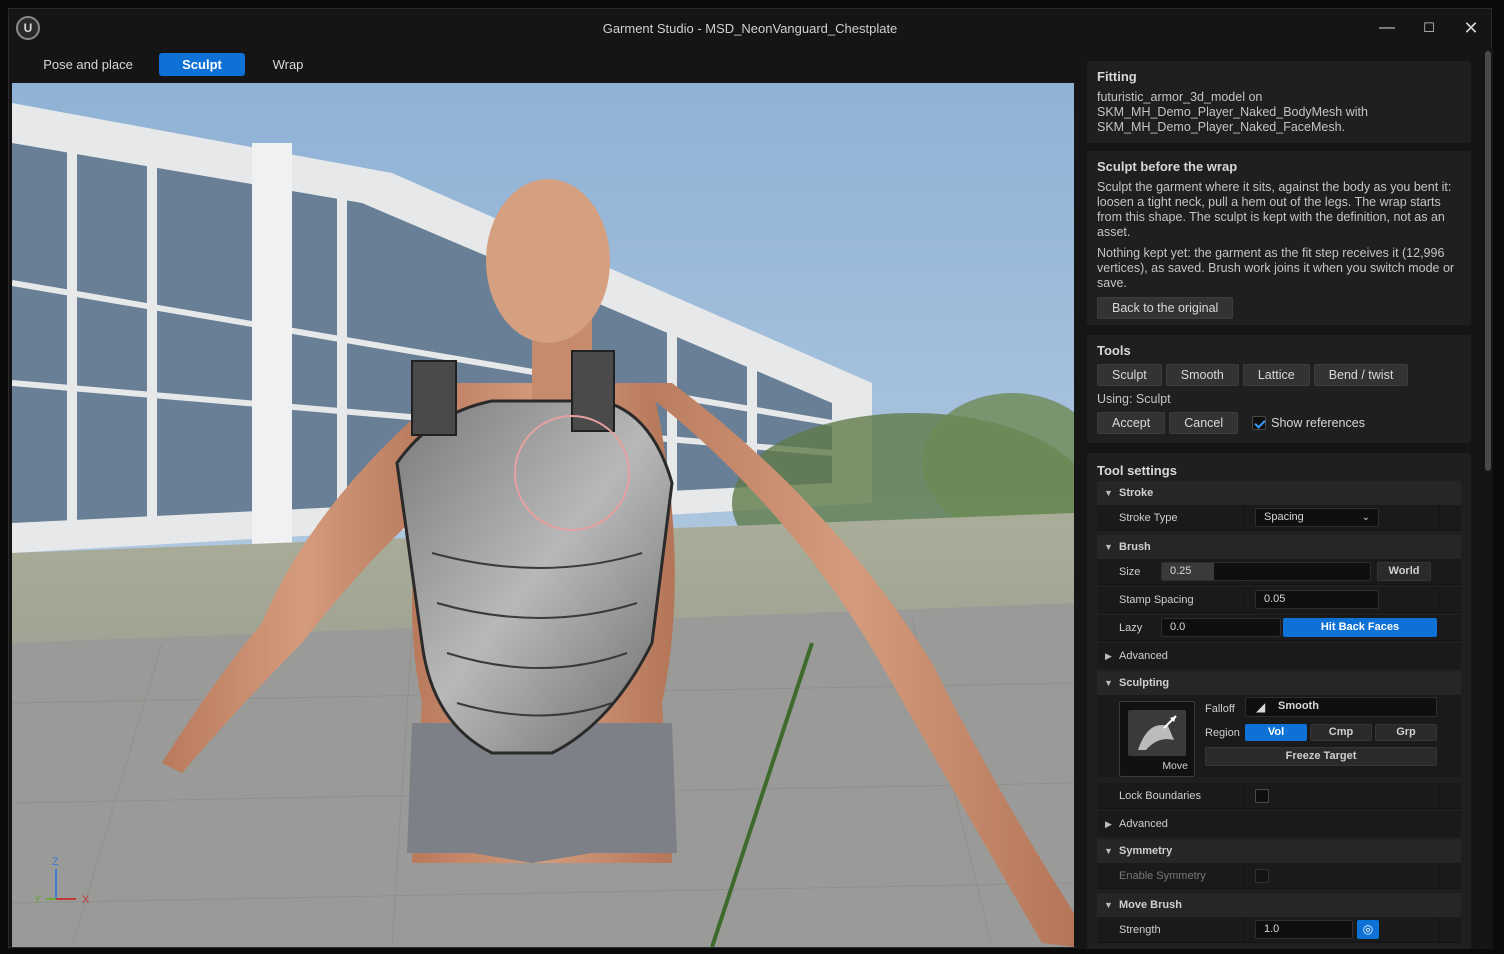 The height and width of the screenshot is (954, 1504). I want to click on enable-symmetry-label: Enable Symmetry, so click(1162, 876).